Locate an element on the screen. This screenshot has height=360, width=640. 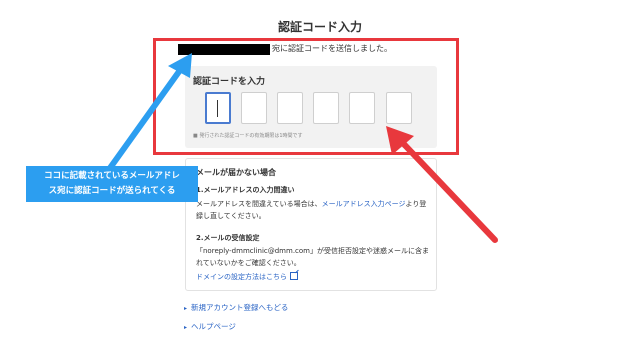
code-entry-panel: 認証コードを入力 ■ 発行された認証コードの有効期限は1時間です is located at coordinates (311, 107).